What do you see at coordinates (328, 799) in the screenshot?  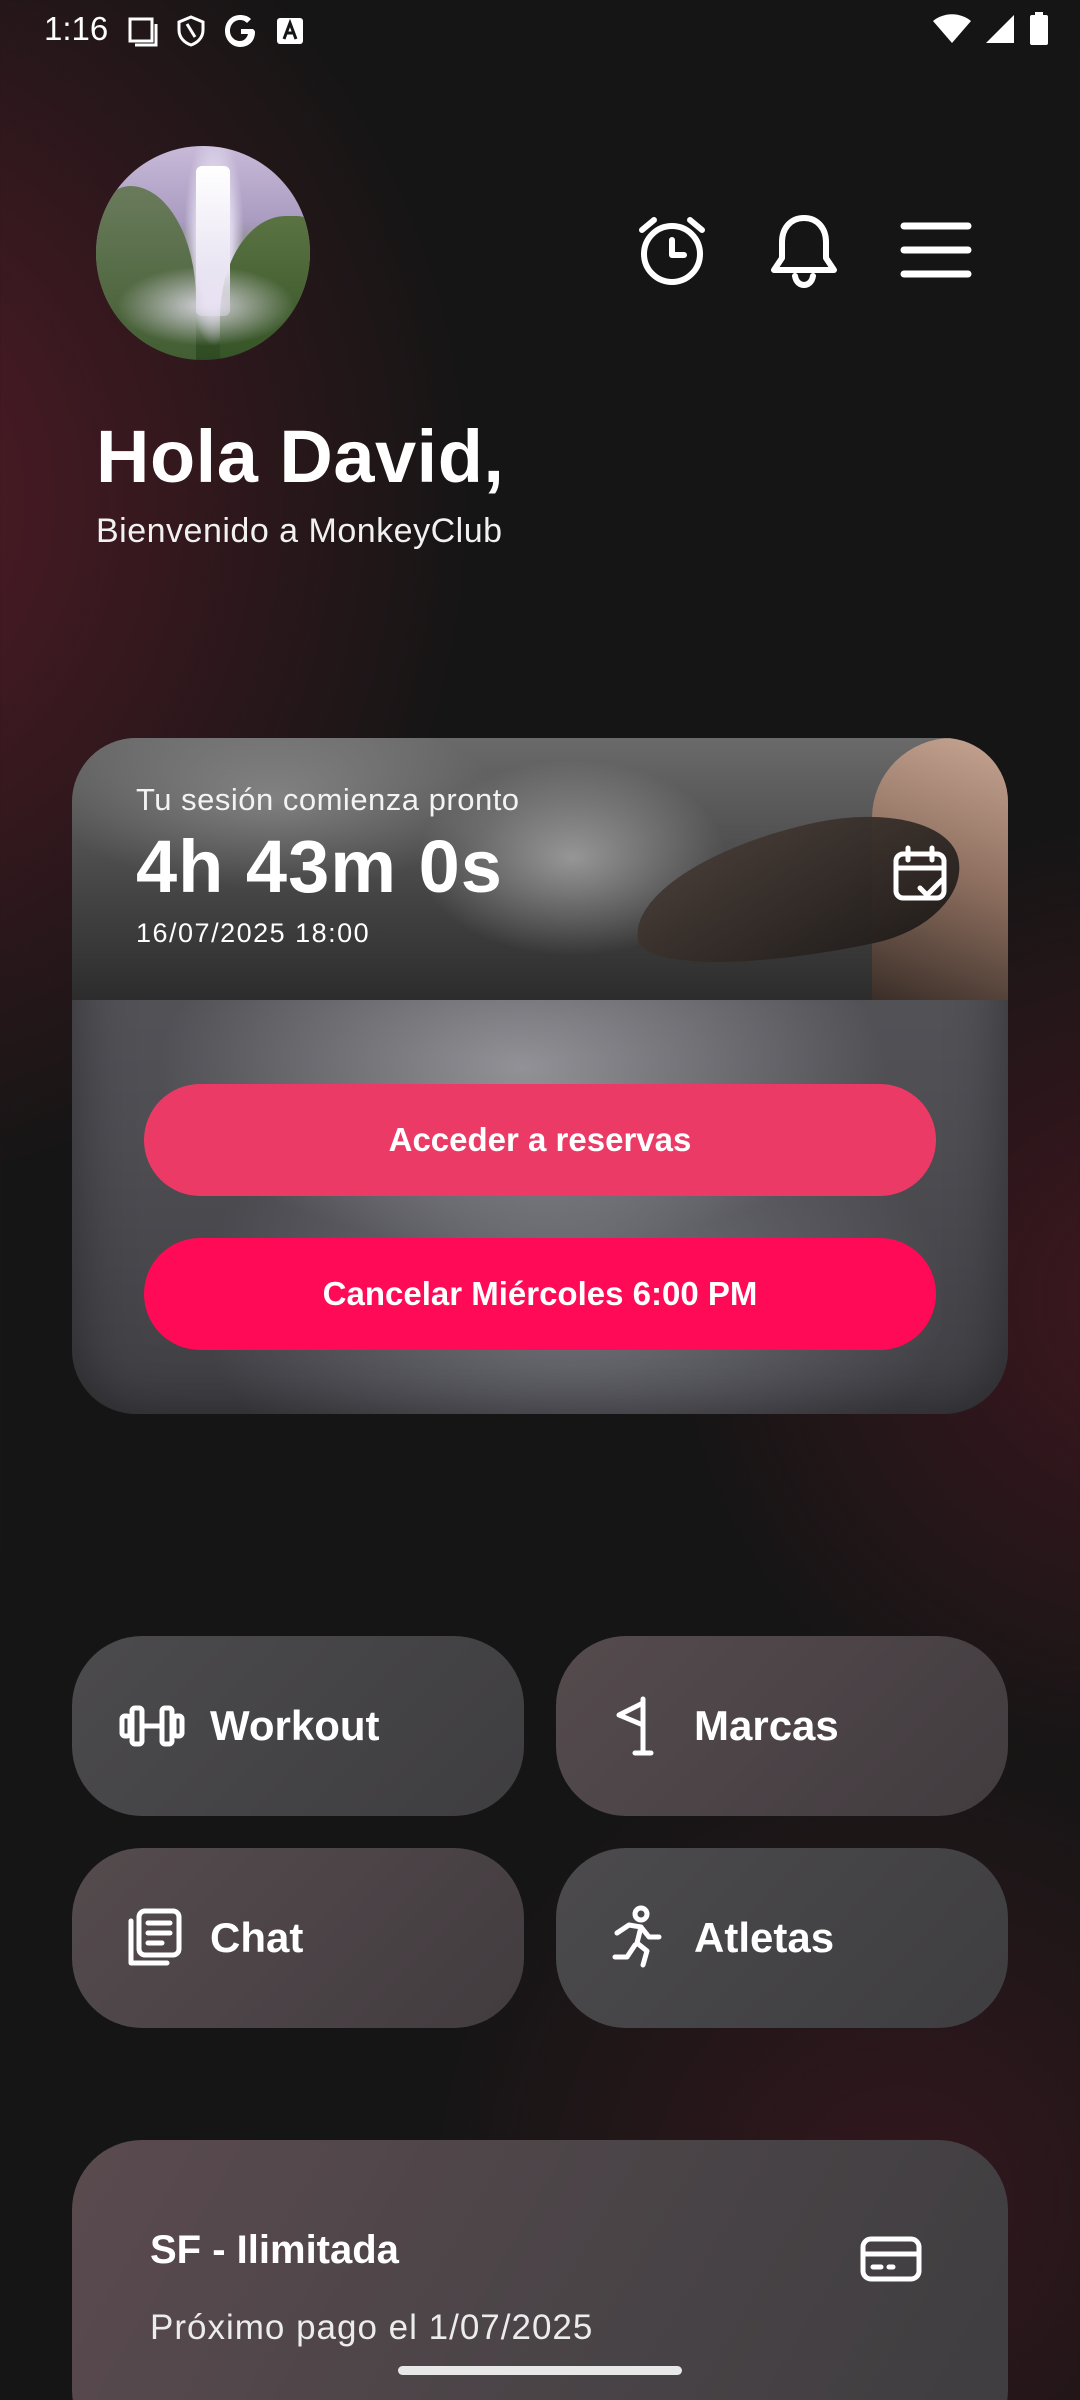 I see `session-label: Tu sesión comienza pronto` at bounding box center [328, 799].